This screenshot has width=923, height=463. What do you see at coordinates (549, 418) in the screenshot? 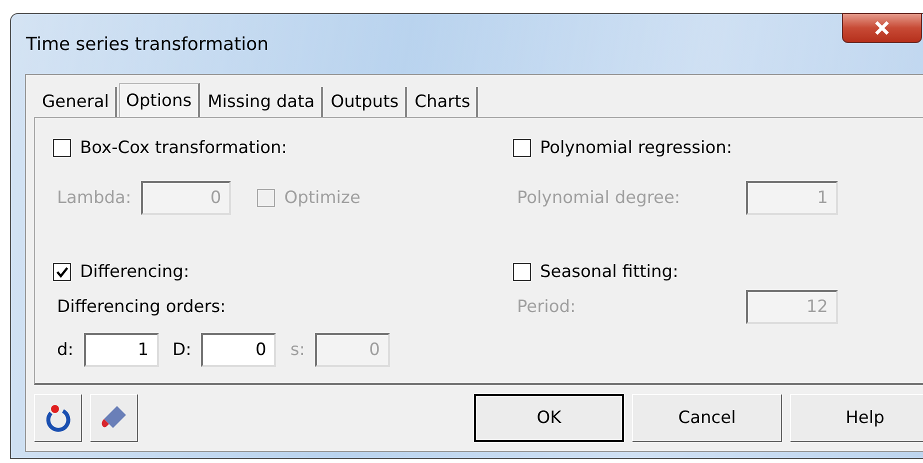
I see `dialog-button: OK` at bounding box center [549, 418].